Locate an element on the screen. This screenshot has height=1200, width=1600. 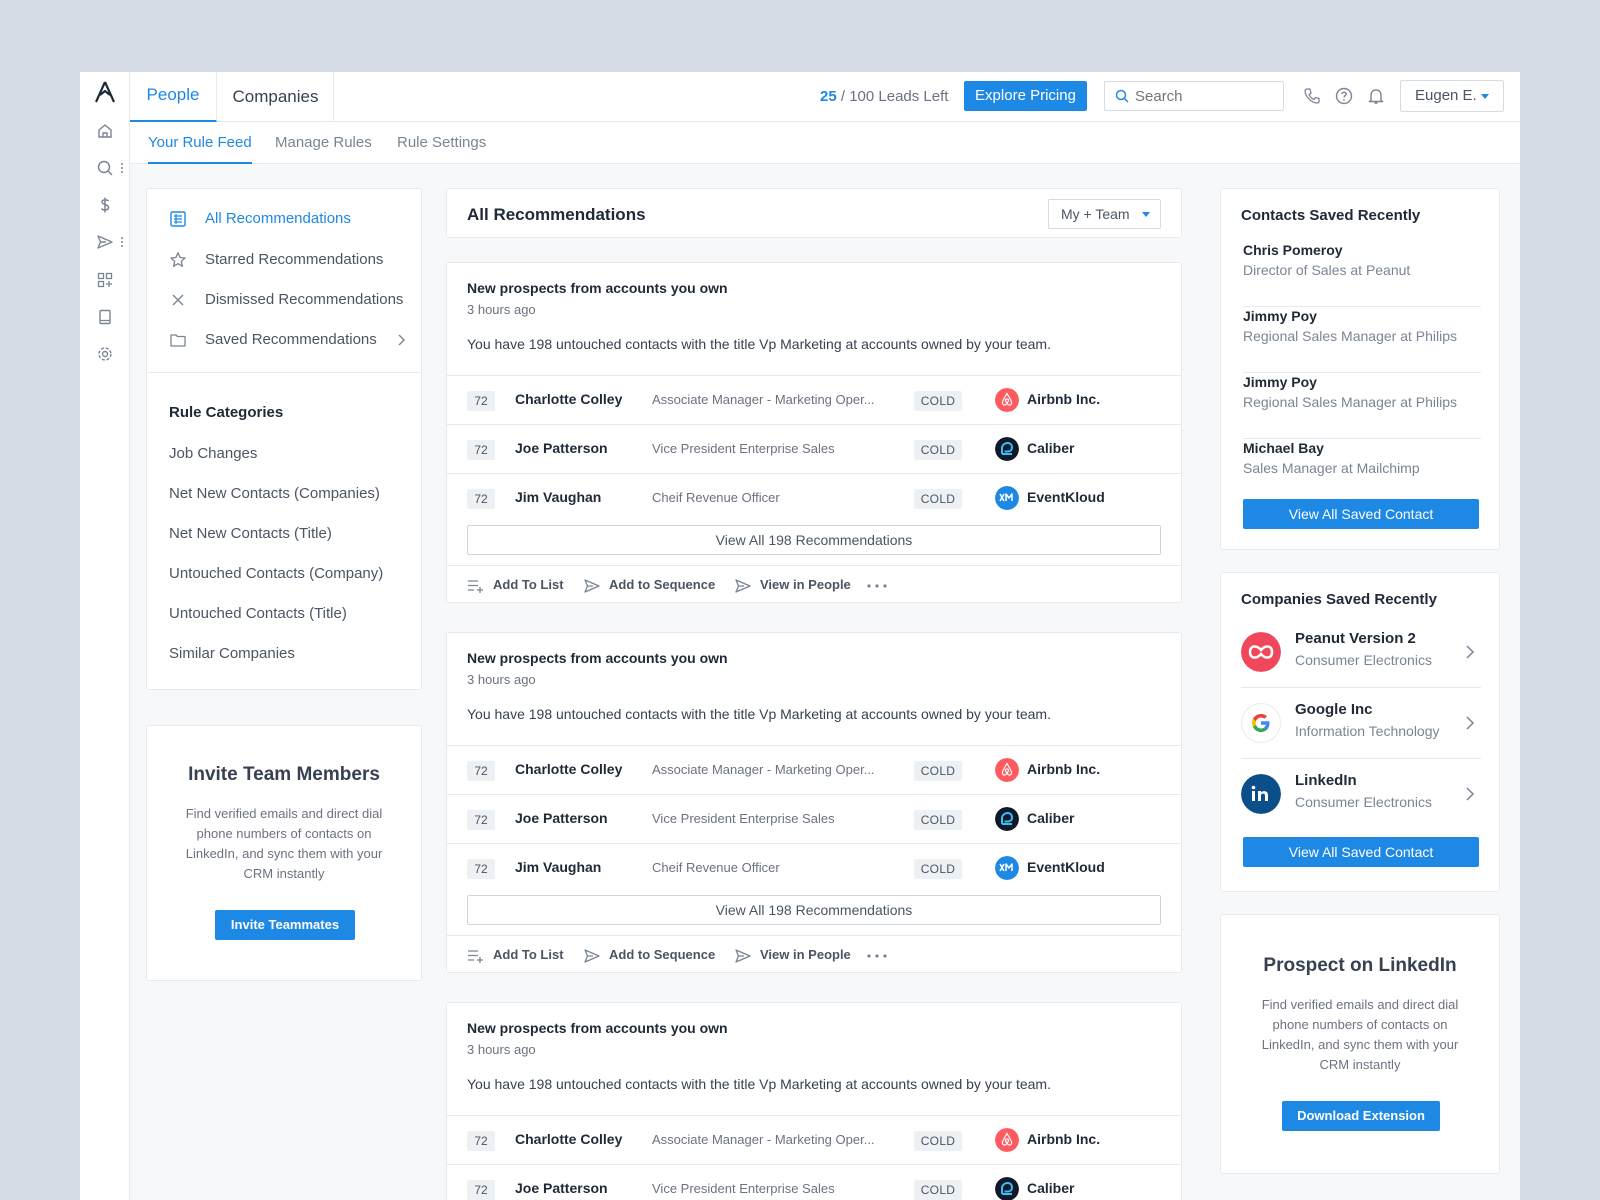
nav-label: All Recommendations is located at coordinates (278, 218).